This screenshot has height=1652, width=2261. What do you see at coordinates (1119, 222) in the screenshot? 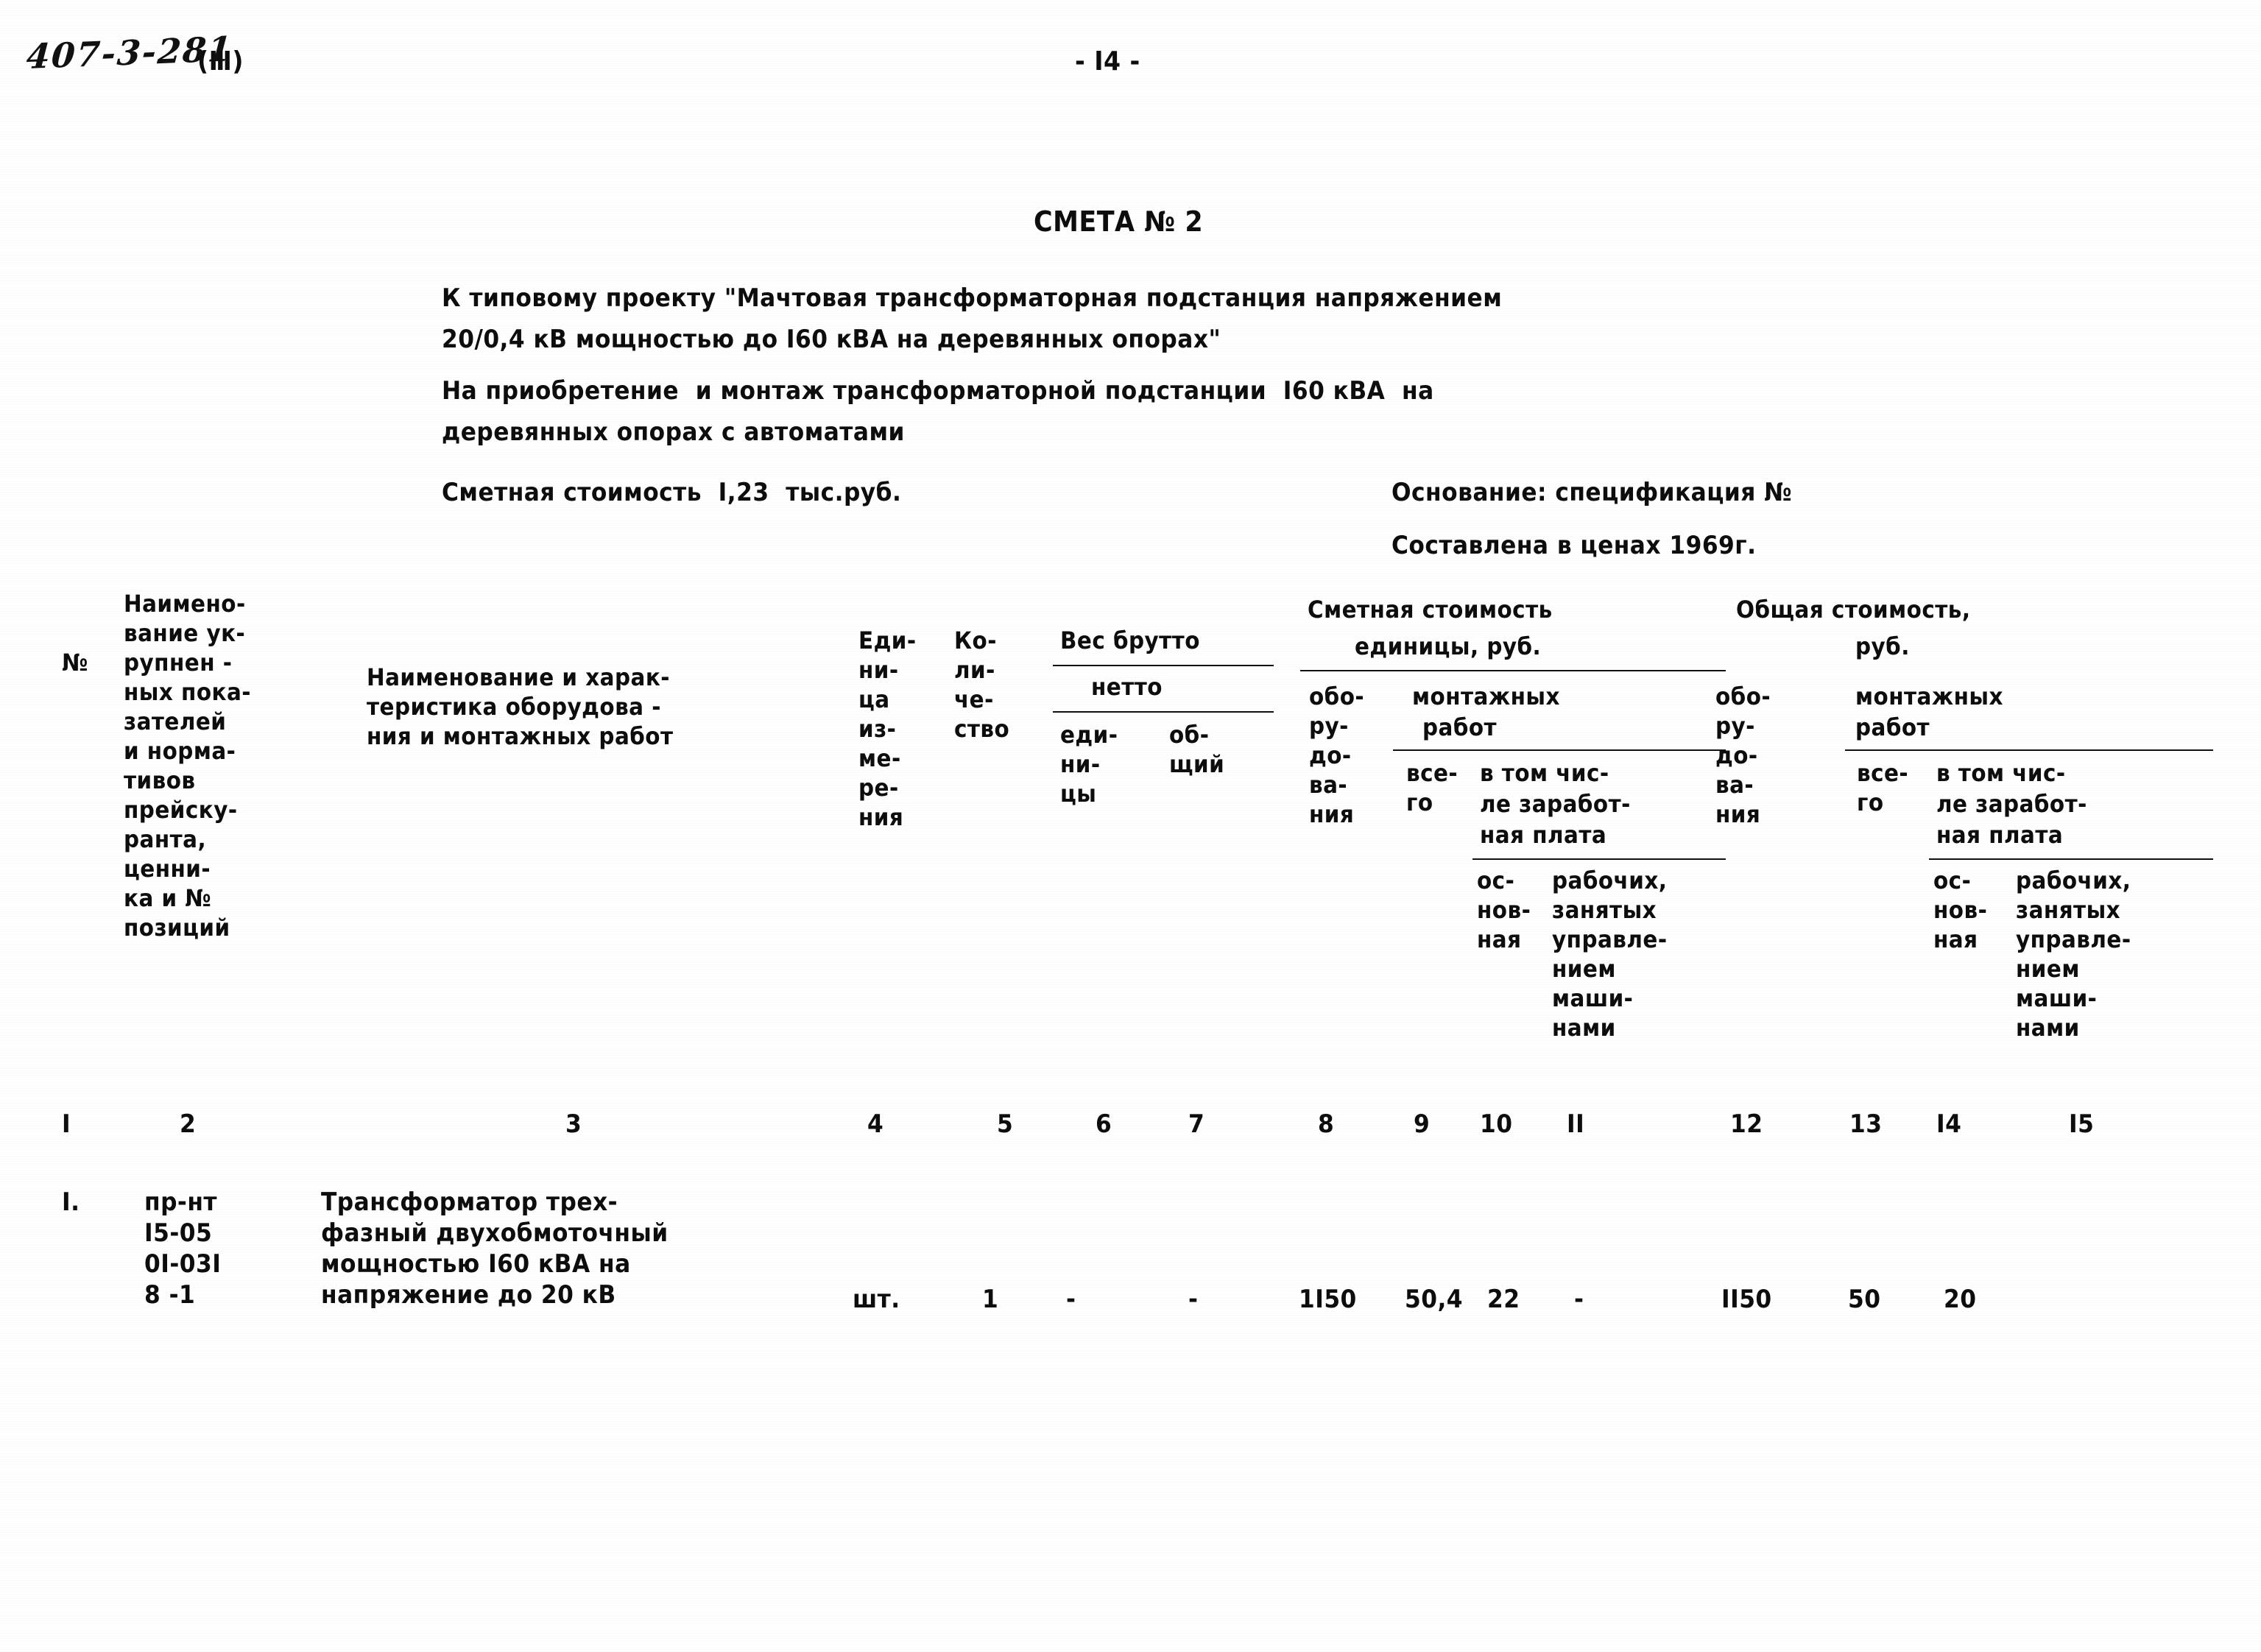
I see `page-title: СМЕТА № 2` at bounding box center [1119, 222].